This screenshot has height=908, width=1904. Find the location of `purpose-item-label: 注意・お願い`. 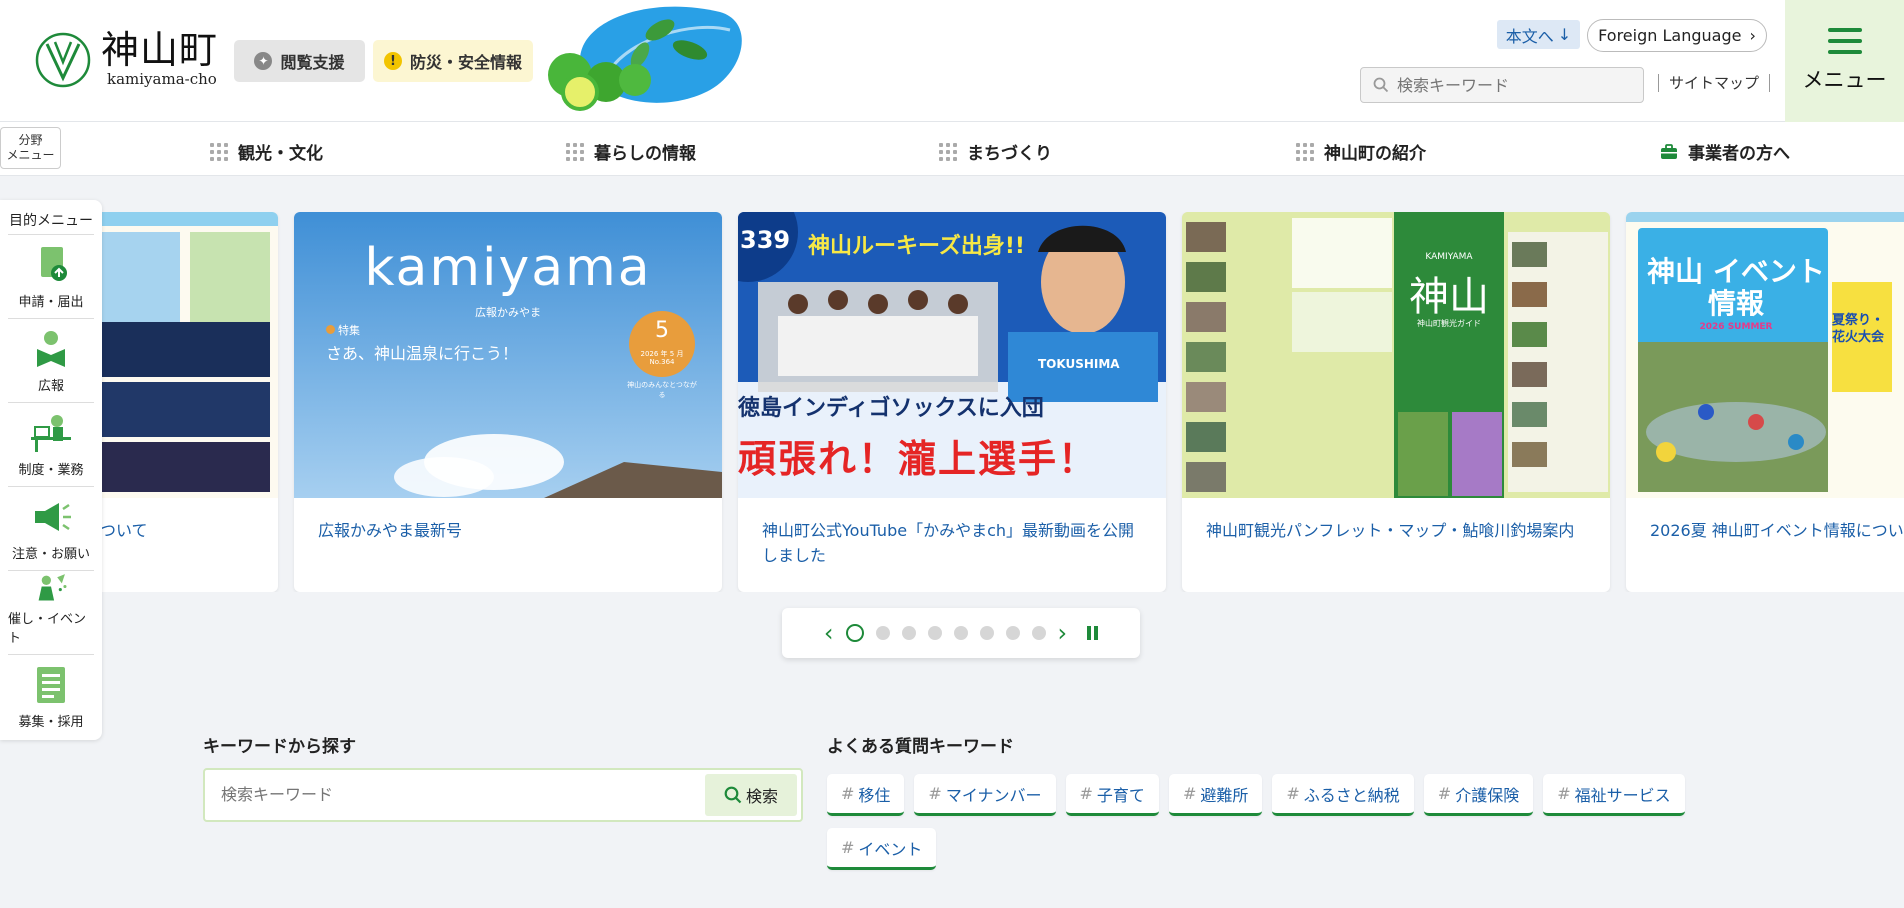

purpose-item-label: 注意・お願い is located at coordinates (50, 554).